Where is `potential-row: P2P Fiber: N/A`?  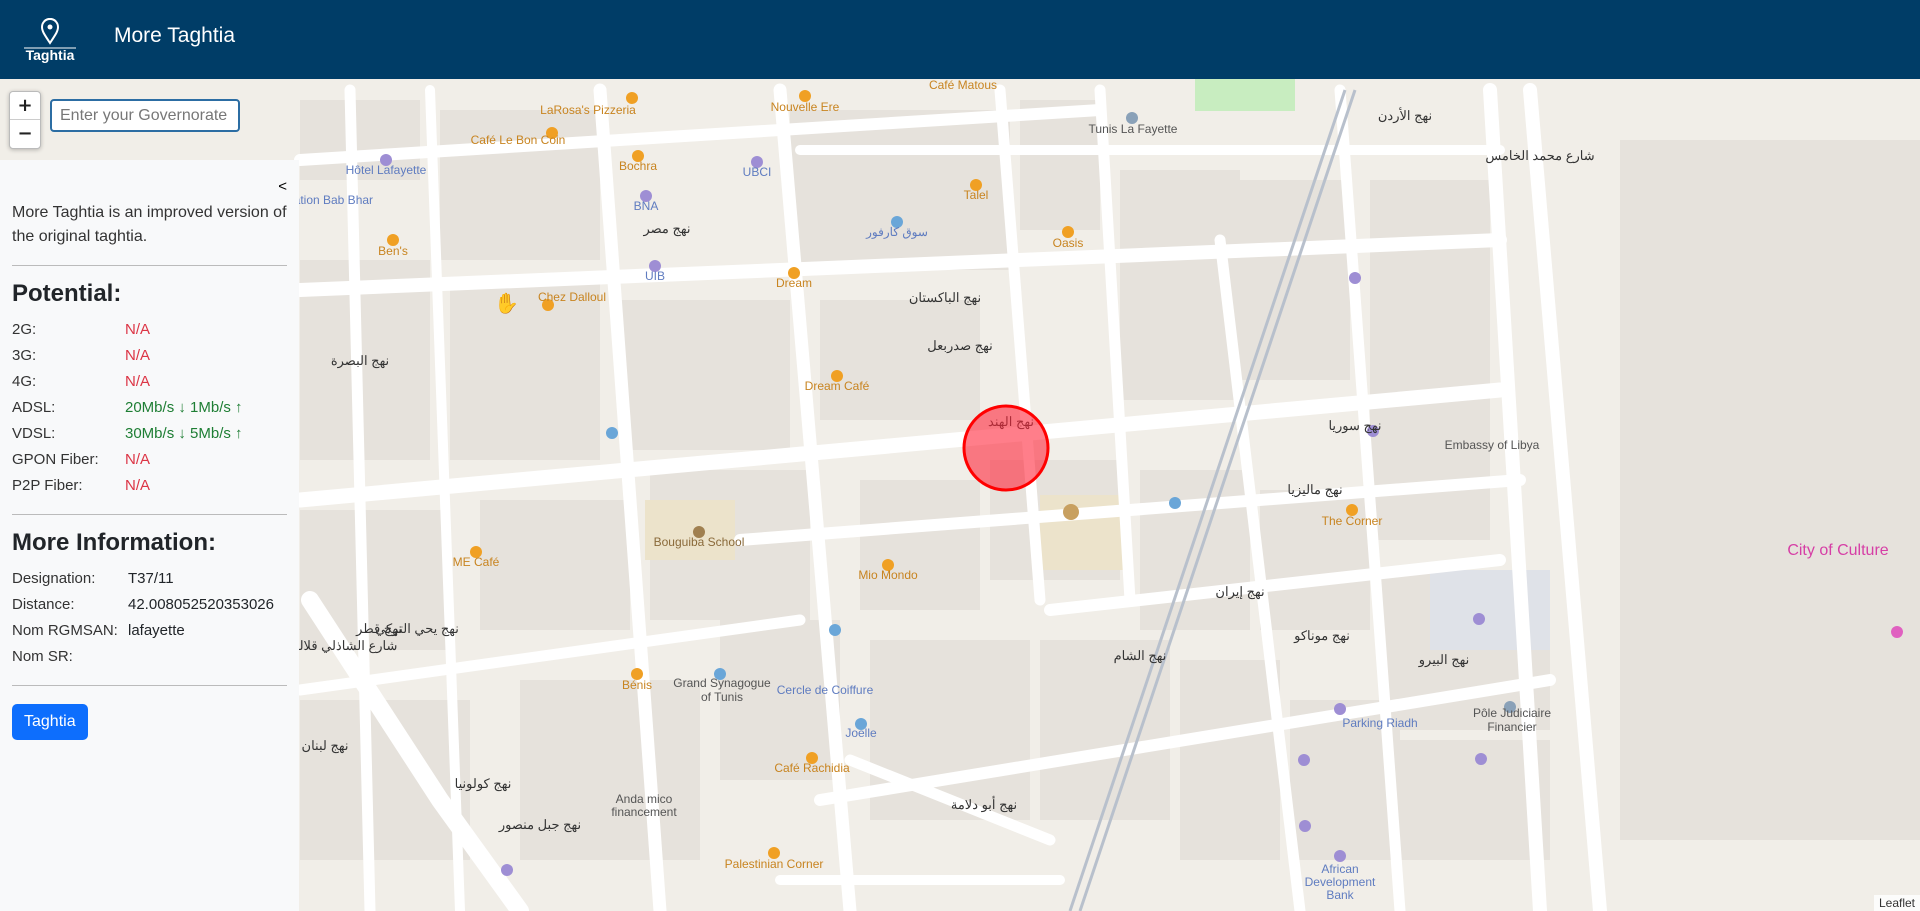
potential-row: P2P Fiber: N/A is located at coordinates (149, 485).